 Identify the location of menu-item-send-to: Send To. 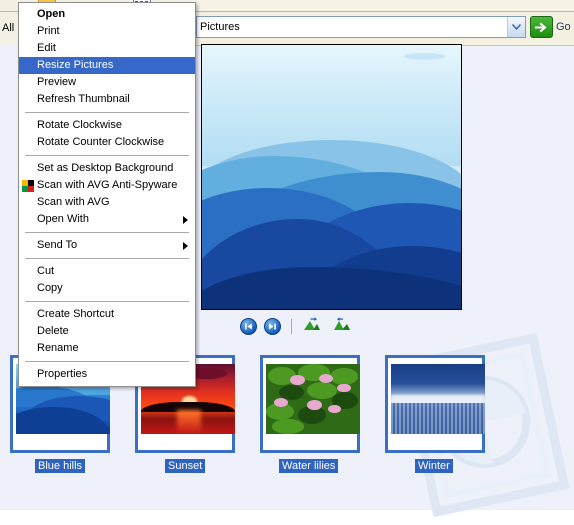
(107, 245).